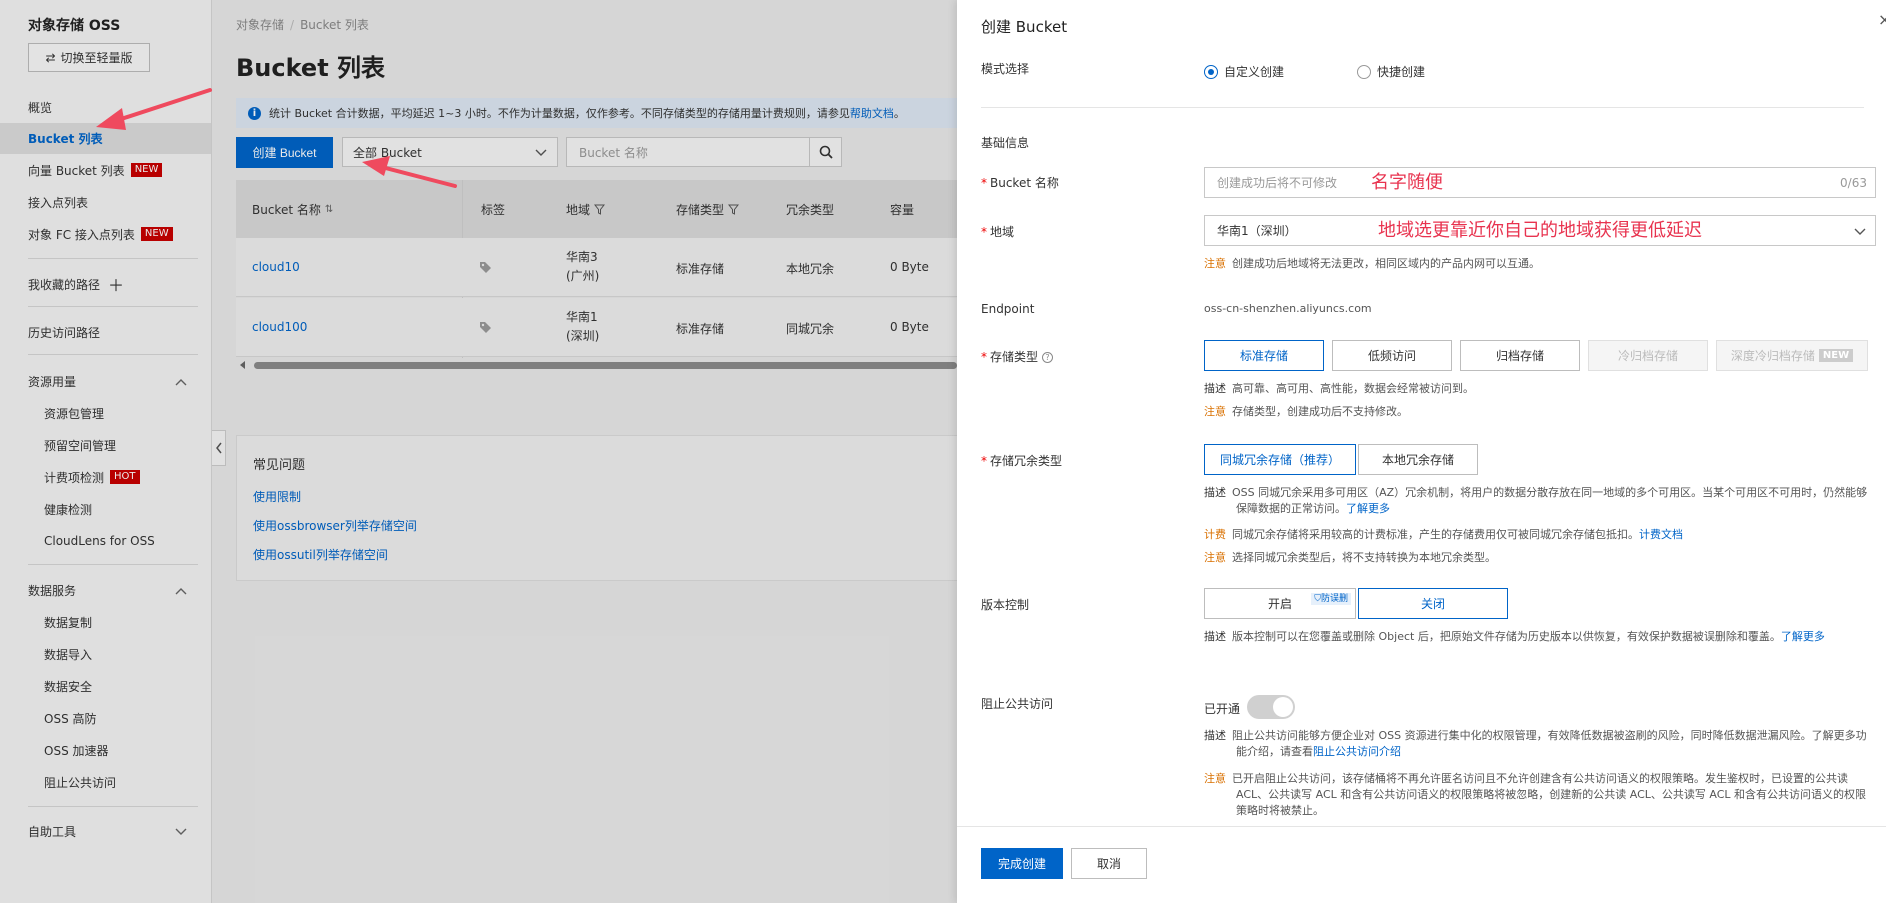 Image resolution: width=1886 pixels, height=903 pixels. What do you see at coordinates (1792, 355) in the screenshot?
I see `storage-option-deep-cold-archive: 深度冷归档存储 NEW` at bounding box center [1792, 355].